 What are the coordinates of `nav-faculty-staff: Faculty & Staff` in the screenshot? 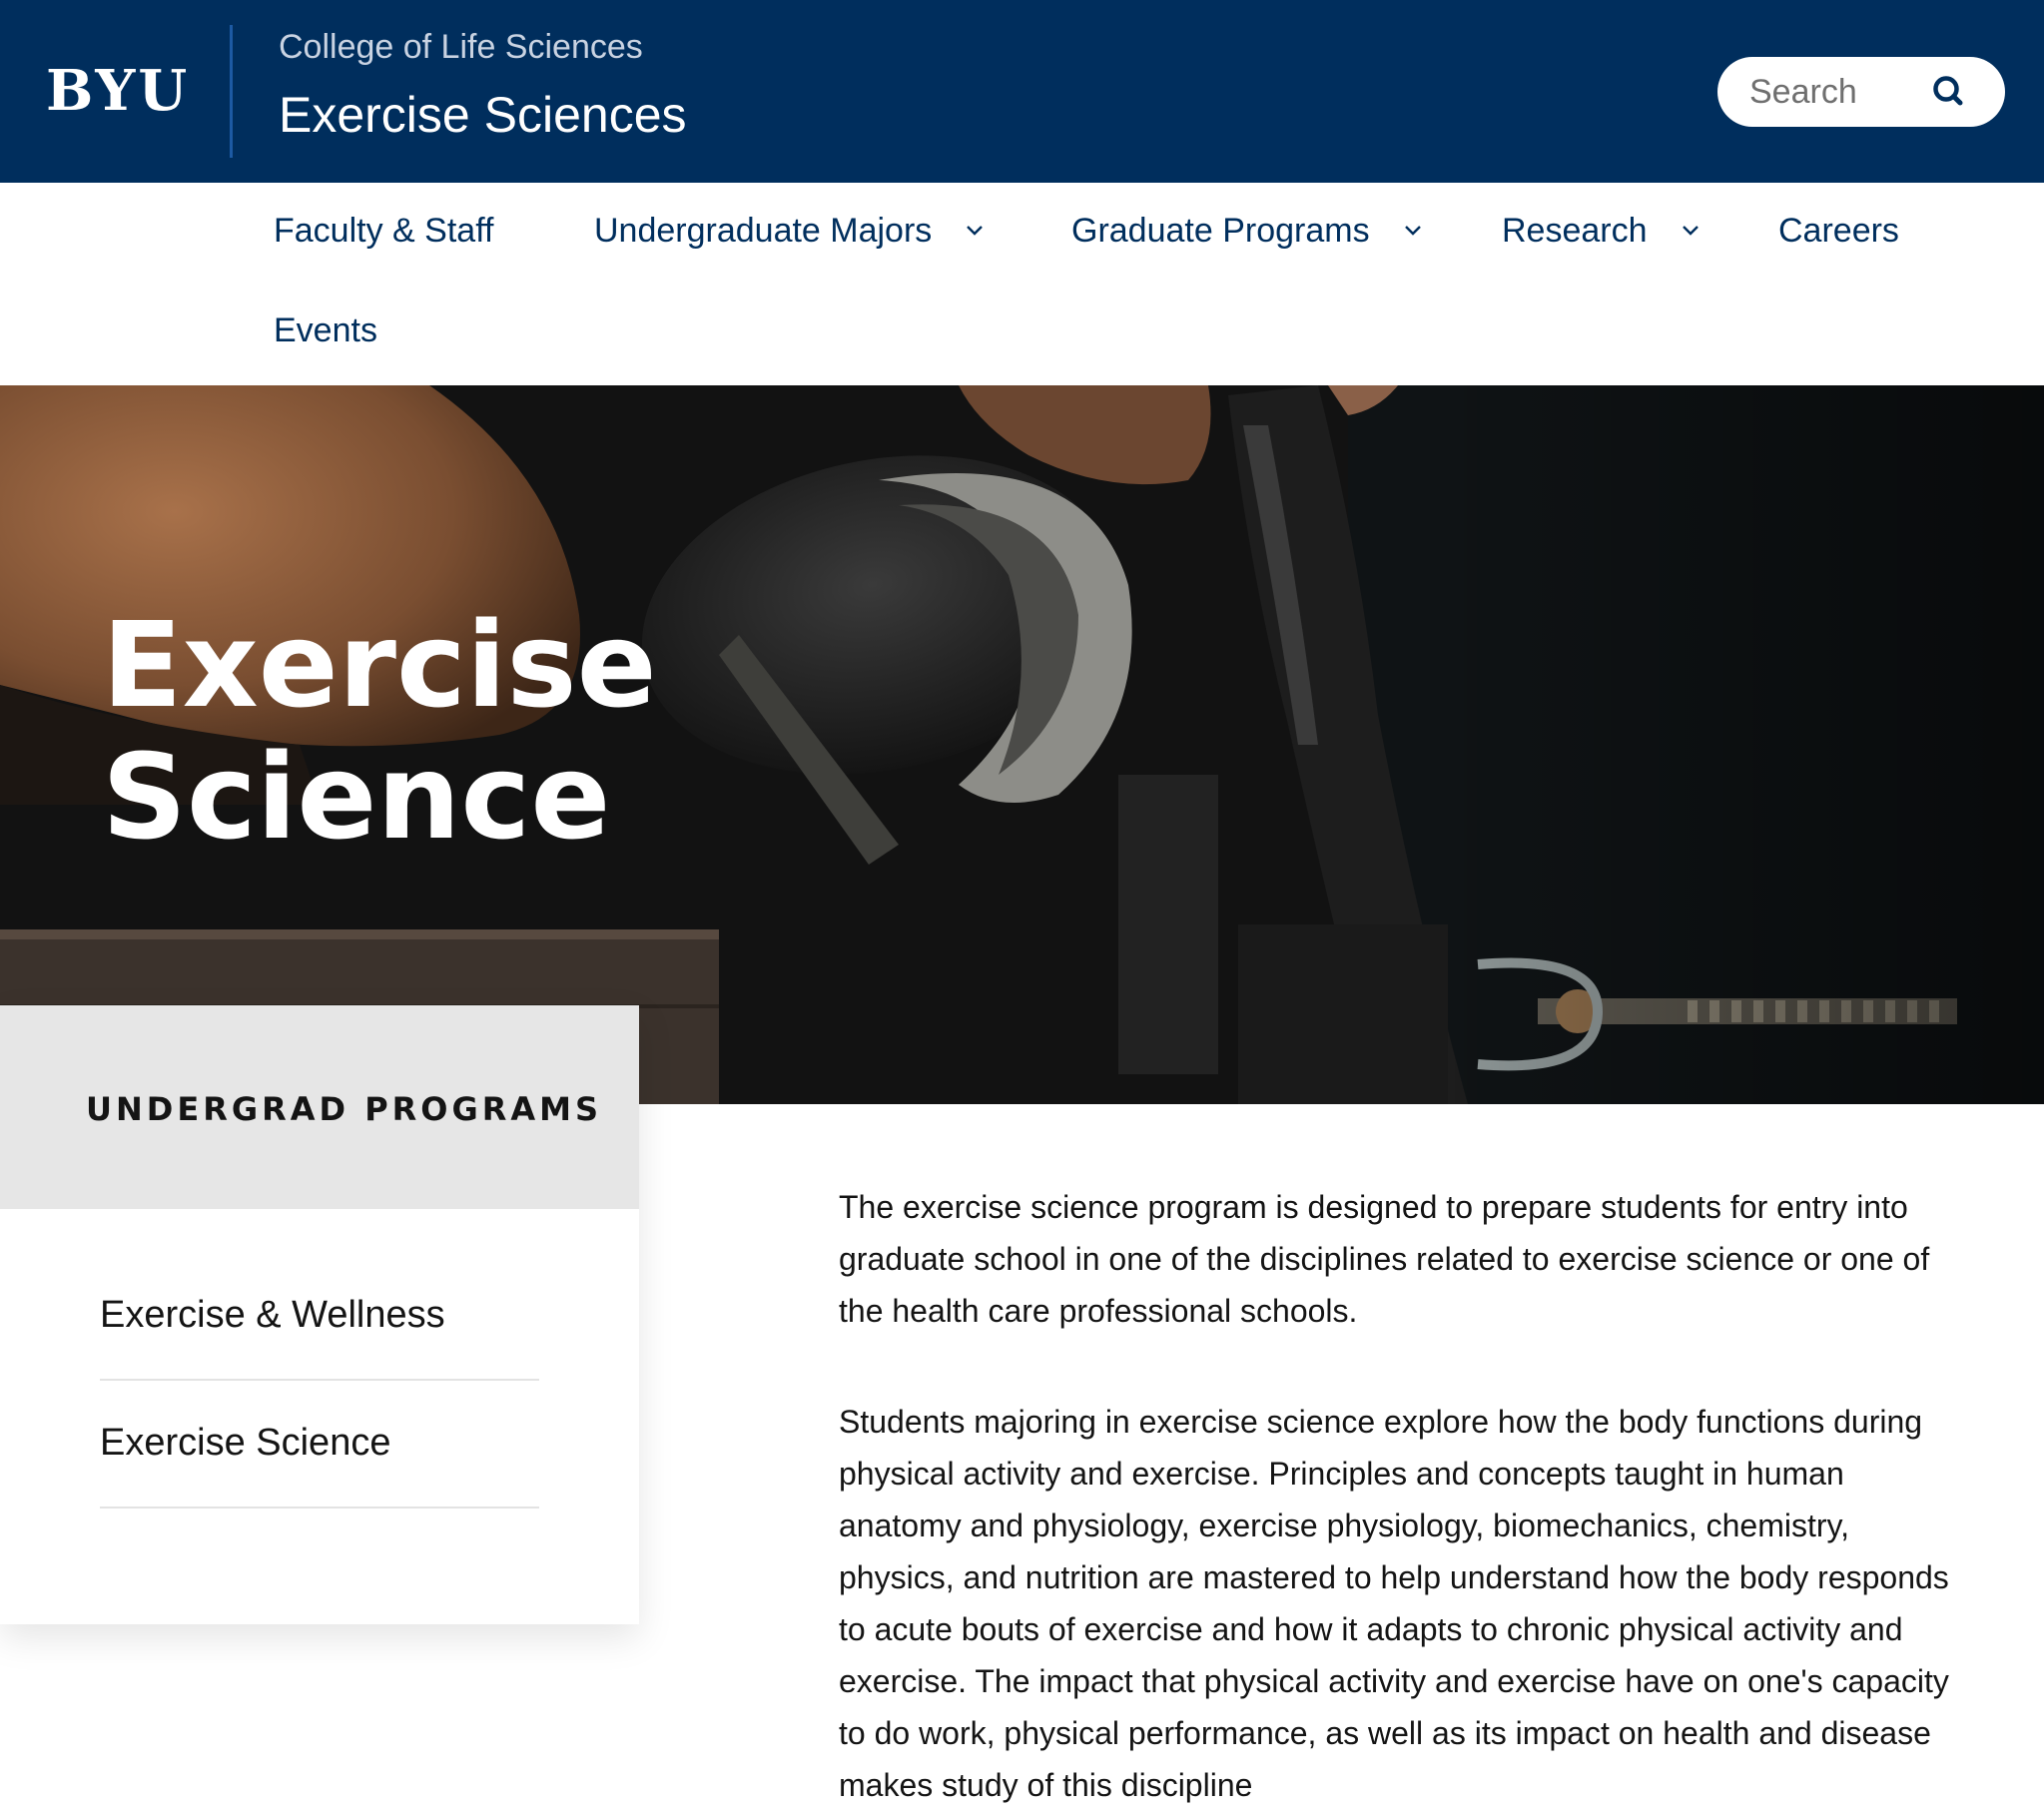 It's located at (383, 231).